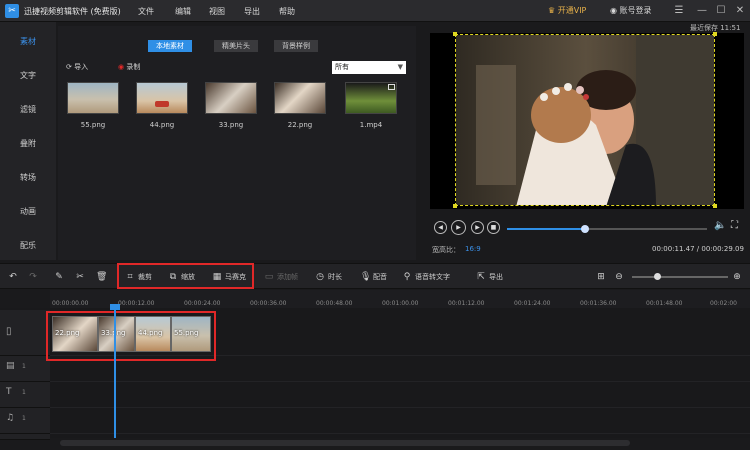  What do you see at coordinates (252, 11) in the screenshot?
I see `menu-export: 导出` at bounding box center [252, 11].